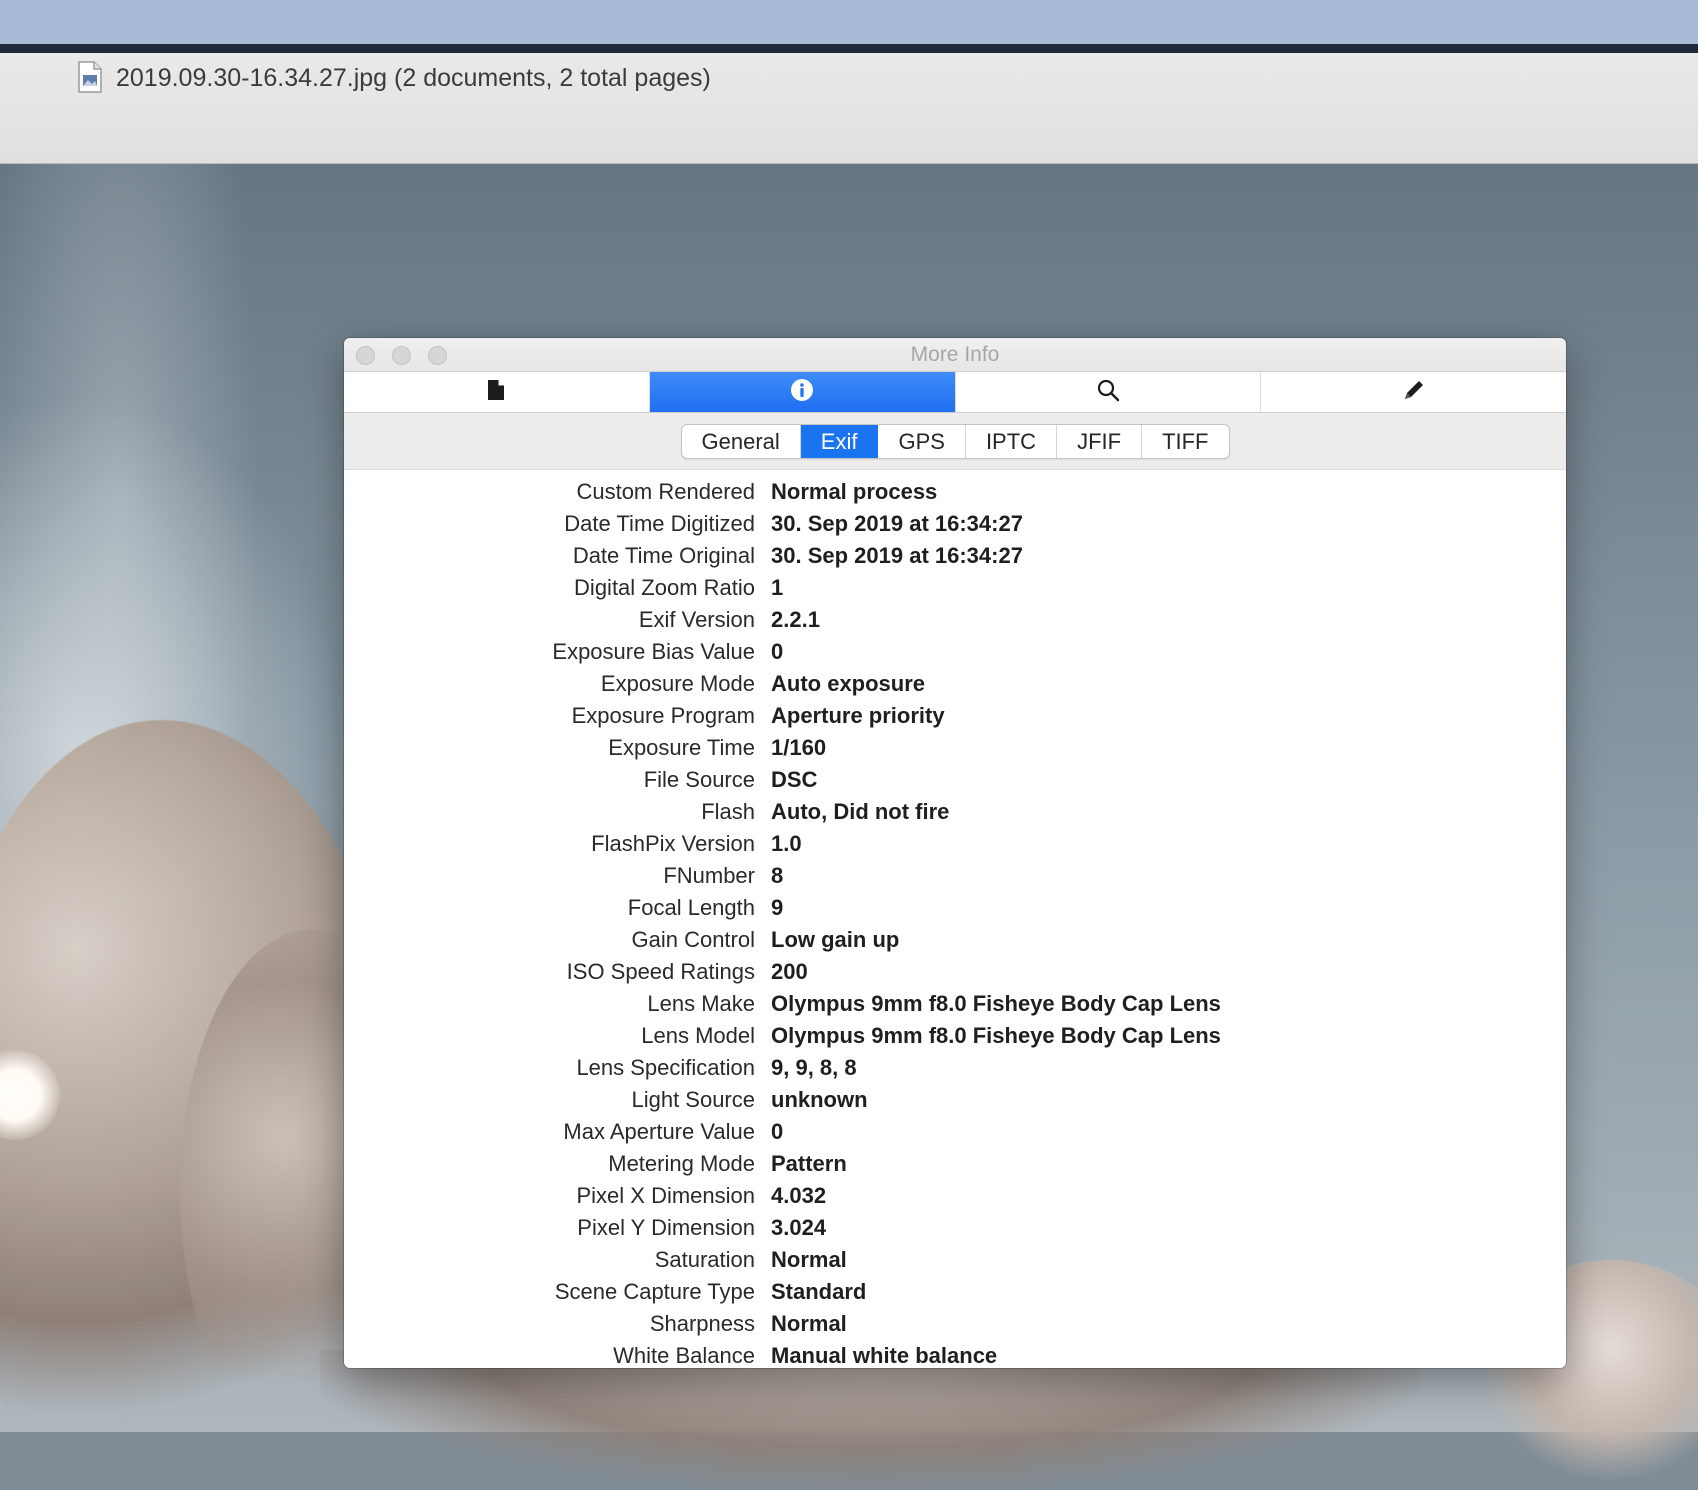 The image size is (1698, 1490). Describe the element at coordinates (809, 1164) in the screenshot. I see `exif-value: Pattern` at that location.